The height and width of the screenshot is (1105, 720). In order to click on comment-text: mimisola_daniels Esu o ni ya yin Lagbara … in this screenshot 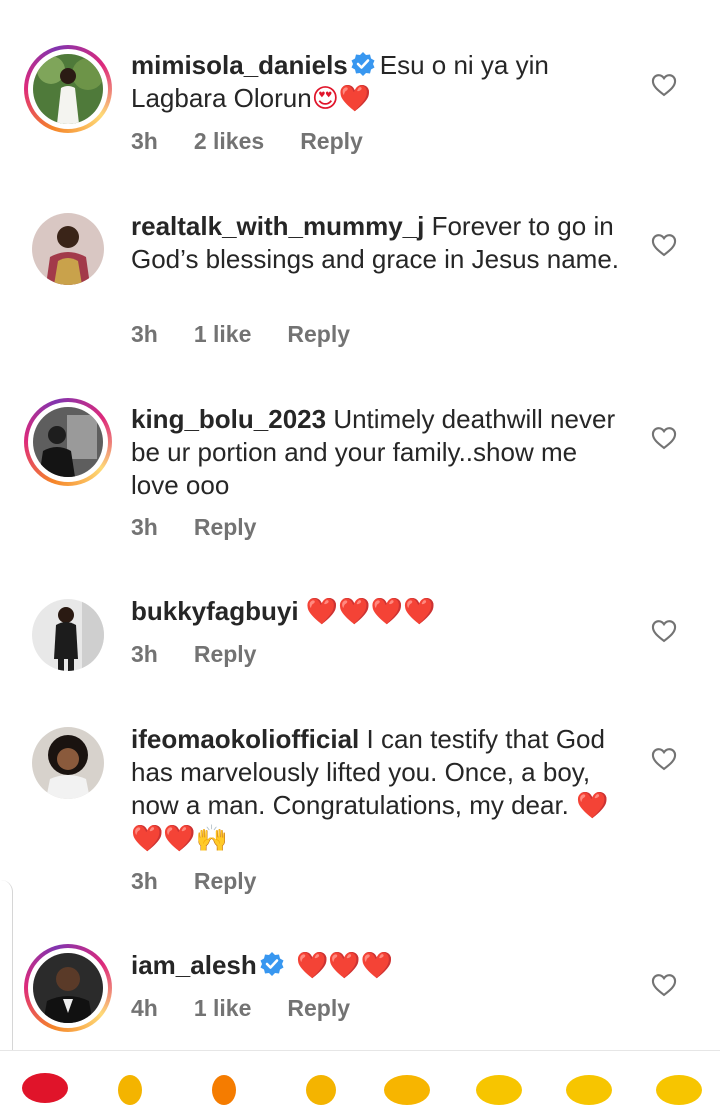, I will do `click(381, 82)`.